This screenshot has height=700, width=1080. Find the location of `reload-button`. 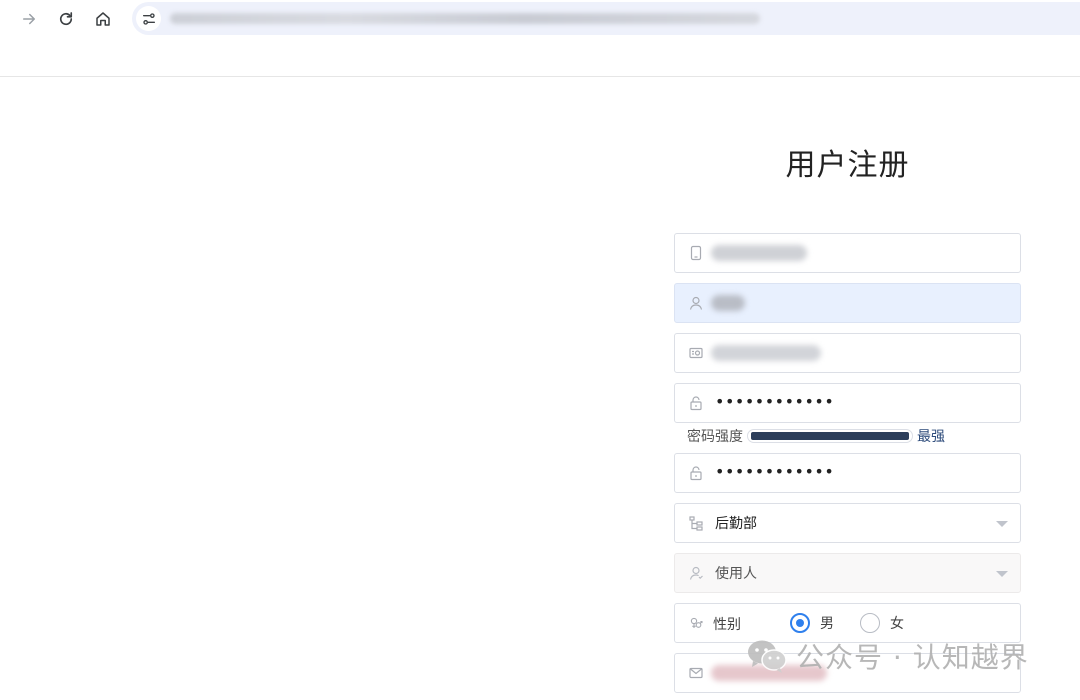

reload-button is located at coordinates (66, 19).